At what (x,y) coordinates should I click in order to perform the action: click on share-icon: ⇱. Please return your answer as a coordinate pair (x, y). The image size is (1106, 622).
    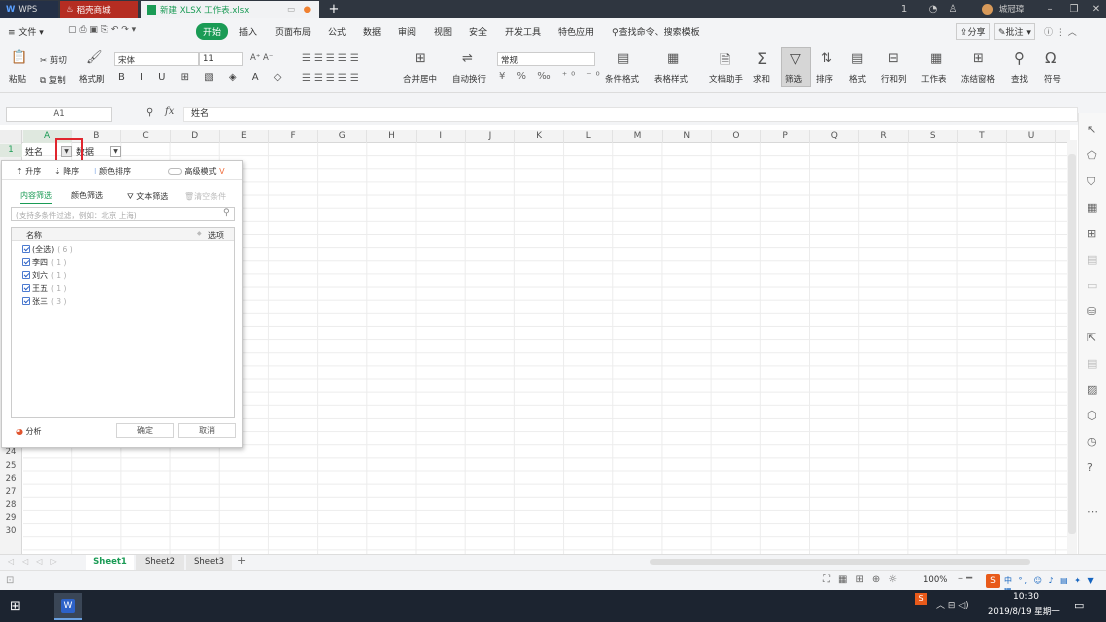
    Looking at the image, I should click on (1091, 337).